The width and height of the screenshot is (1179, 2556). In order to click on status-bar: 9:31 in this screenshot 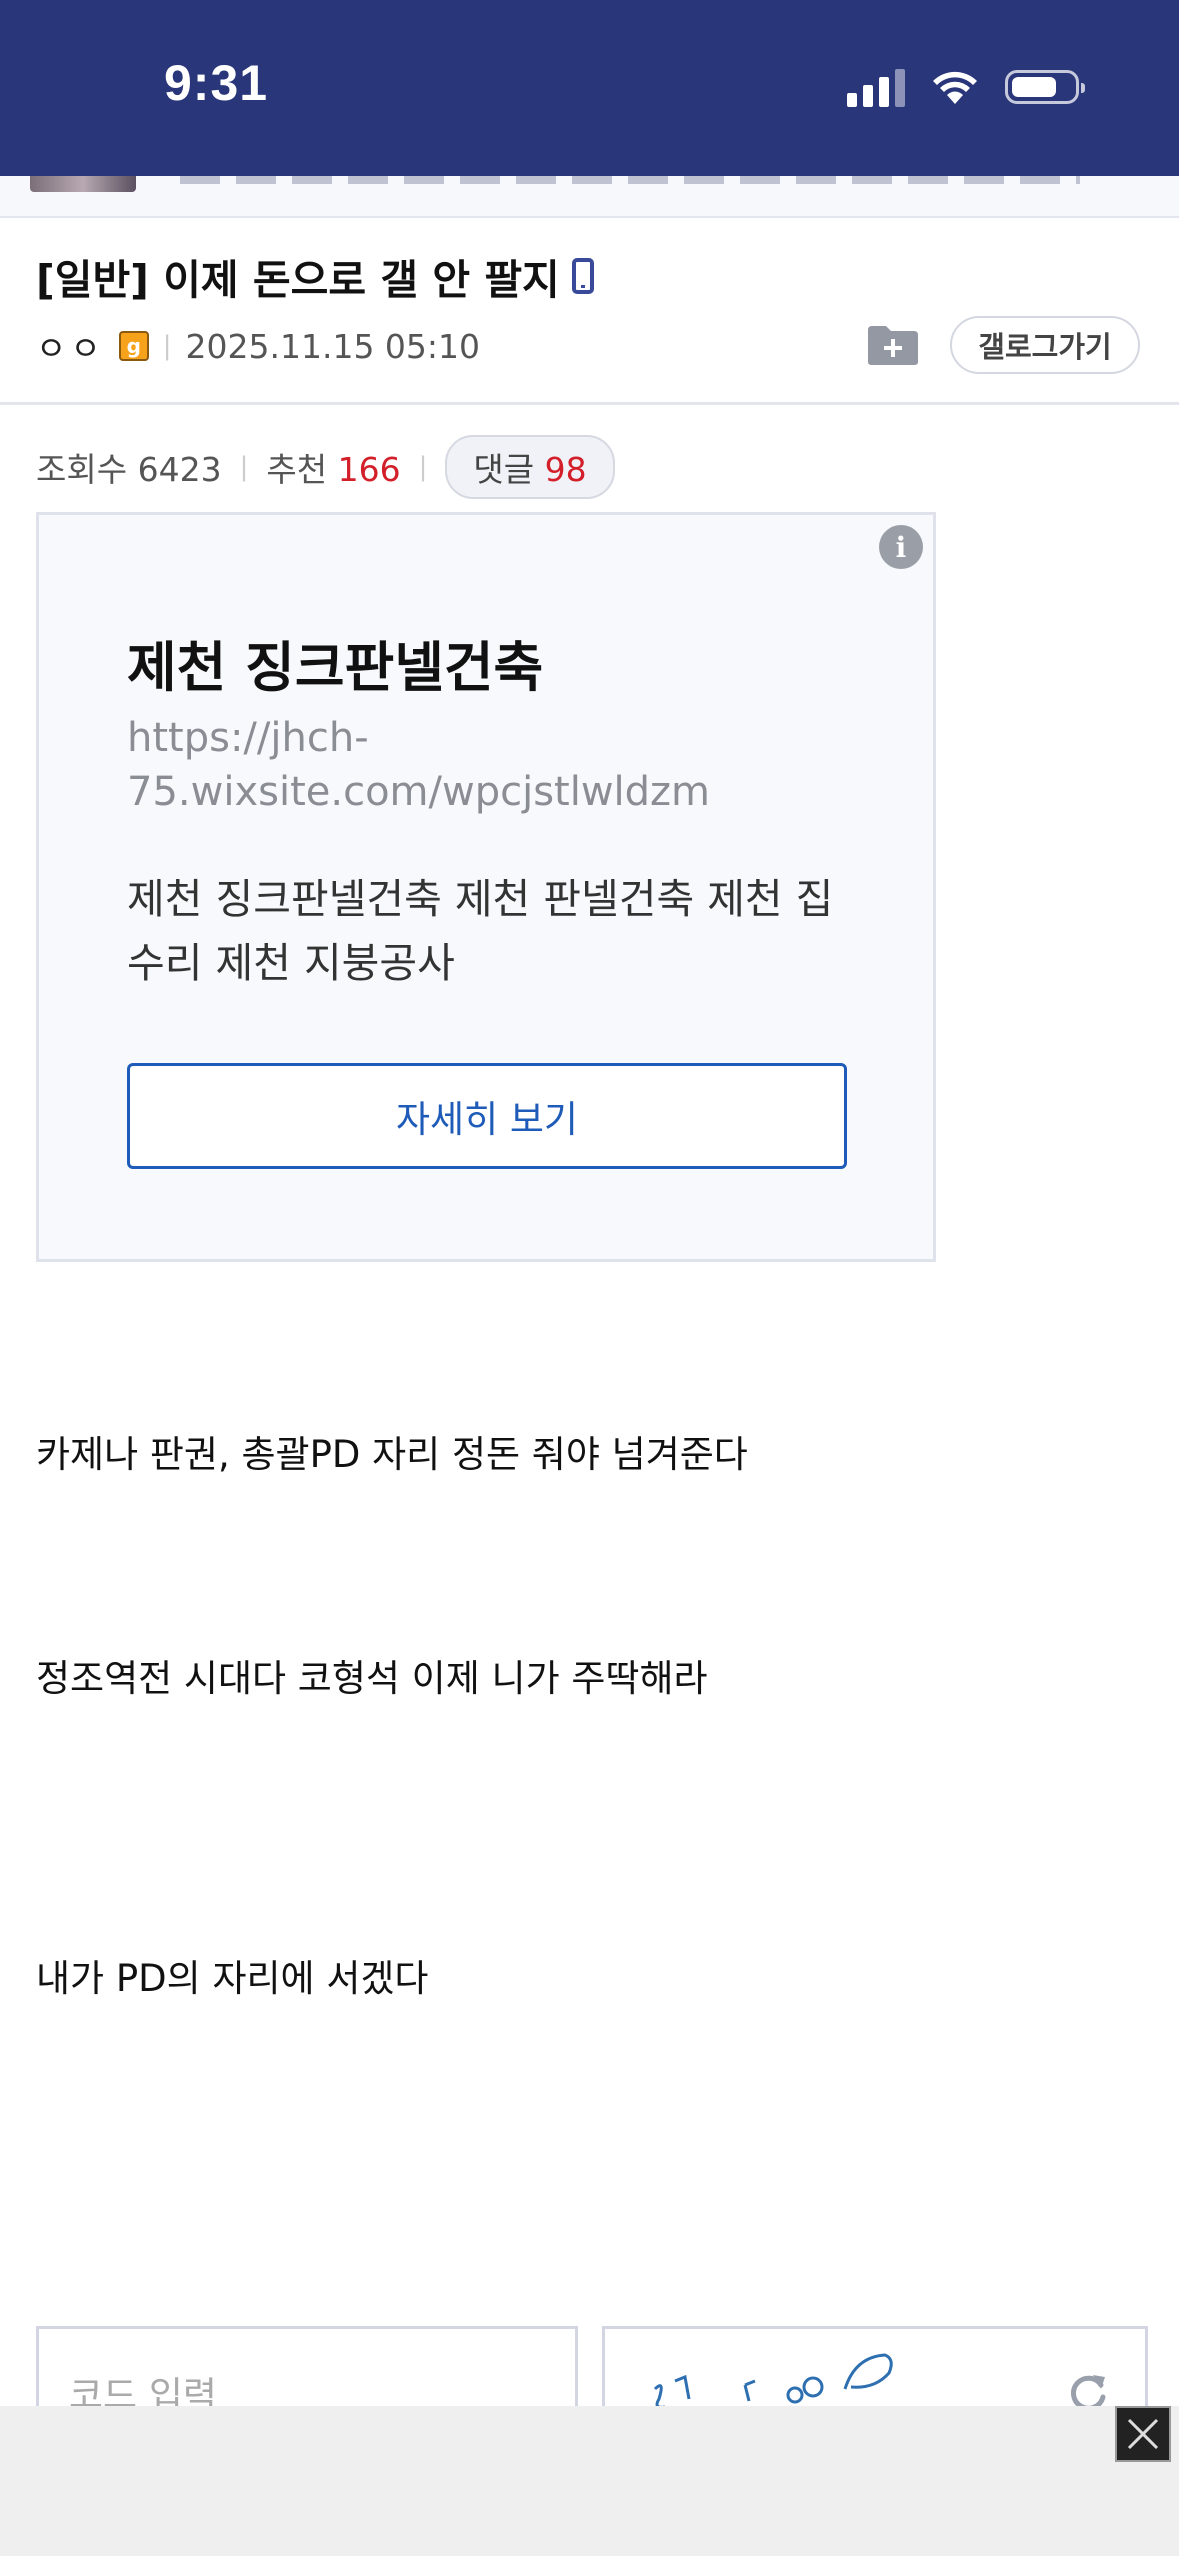, I will do `click(589, 88)`.